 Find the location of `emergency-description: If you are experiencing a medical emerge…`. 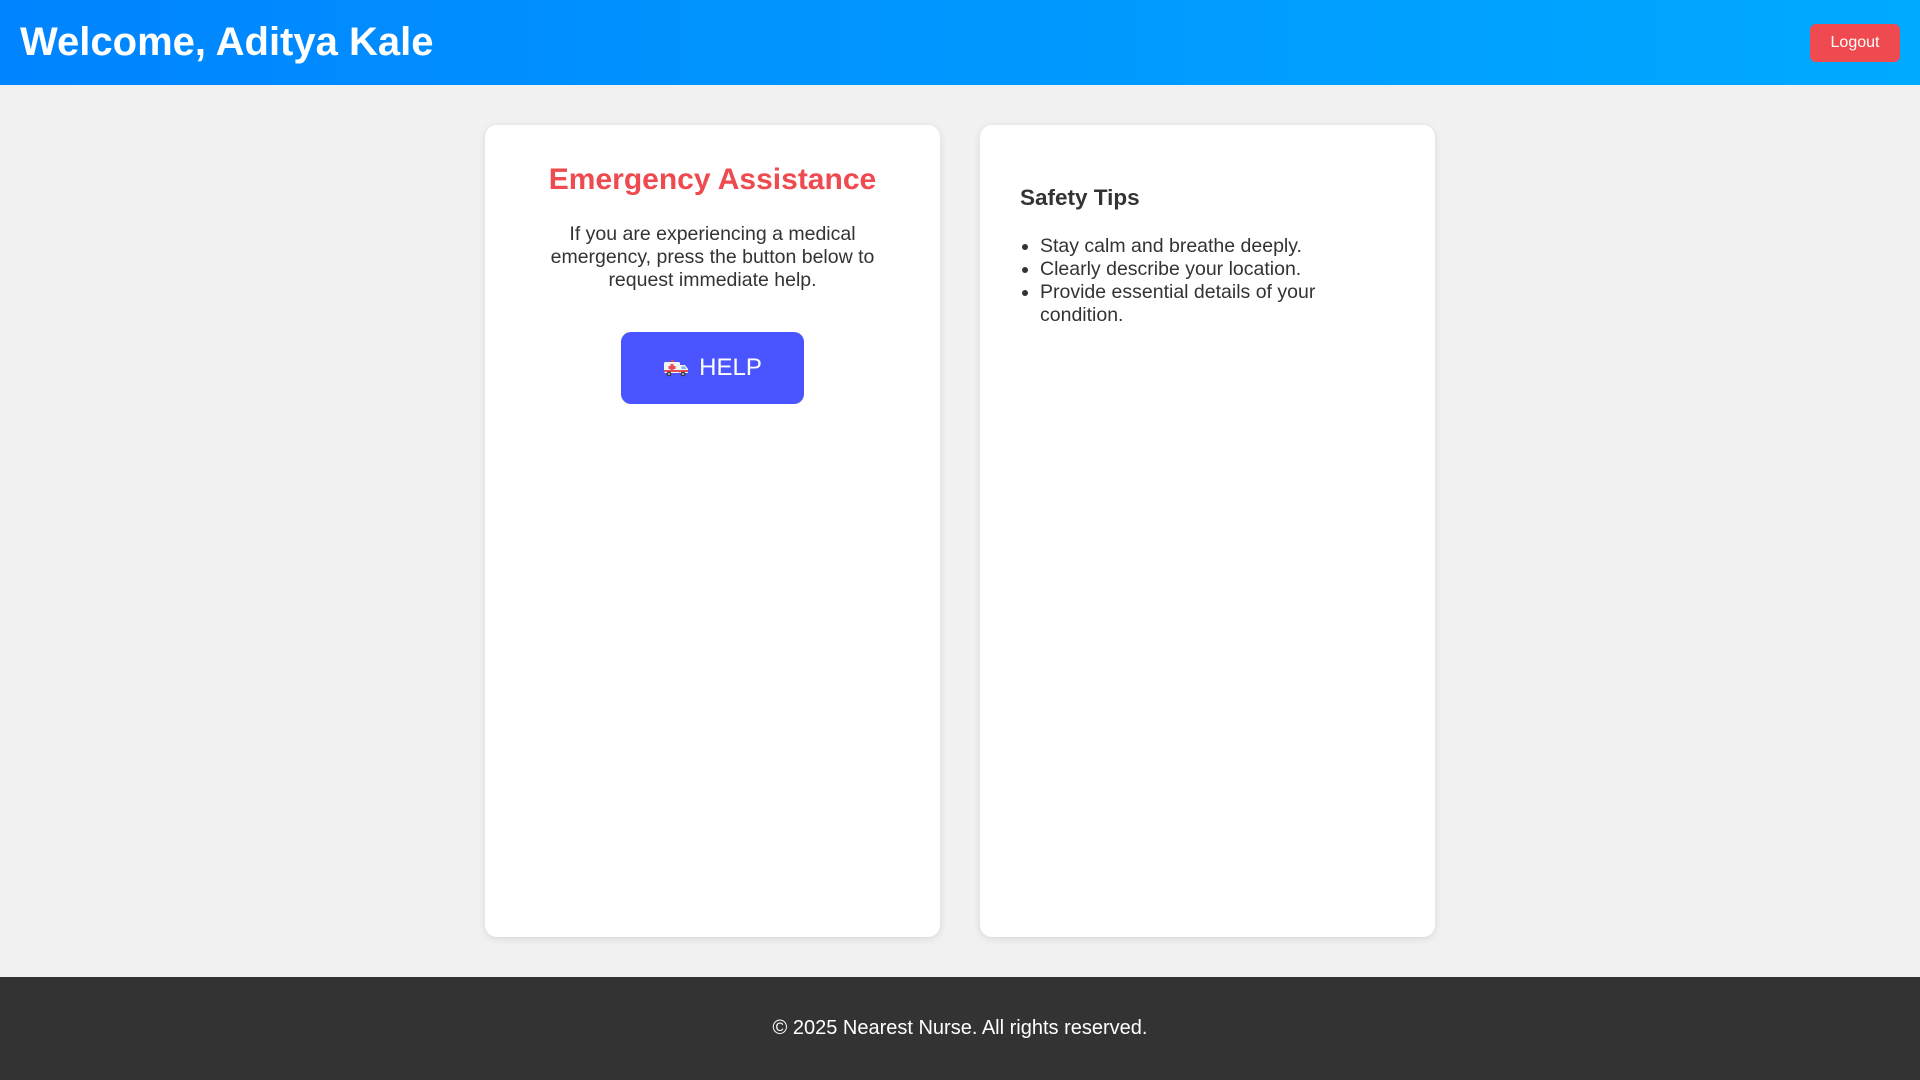

emergency-description: If you are experiencing a medical emerge… is located at coordinates (712, 257).